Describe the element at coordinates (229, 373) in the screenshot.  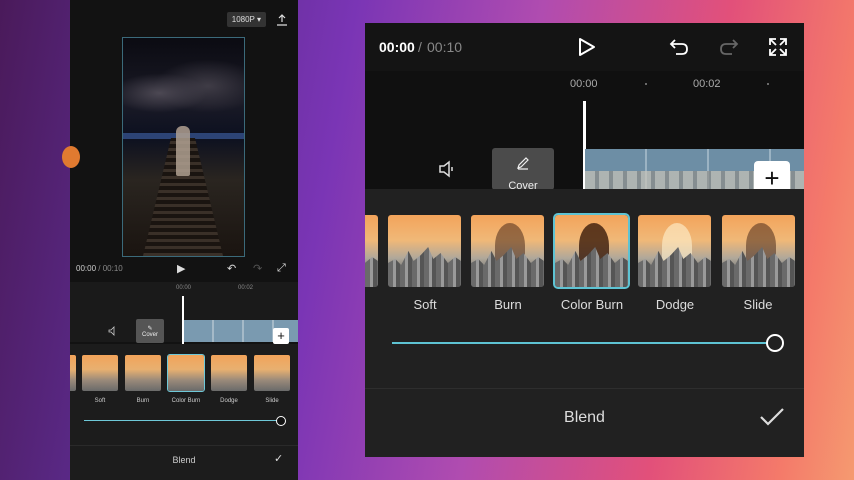
I see `small-blend-thumb-dodge` at that location.